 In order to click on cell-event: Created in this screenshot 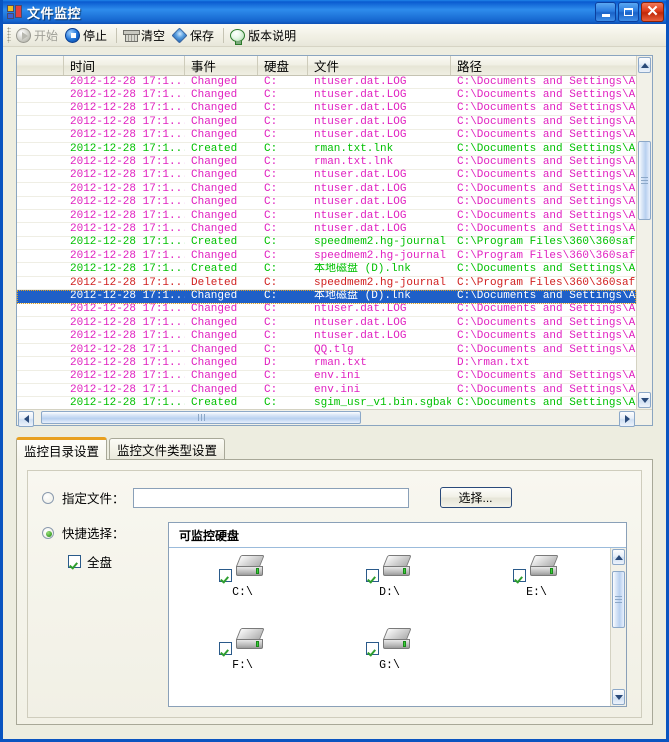, I will do `click(214, 403)`.